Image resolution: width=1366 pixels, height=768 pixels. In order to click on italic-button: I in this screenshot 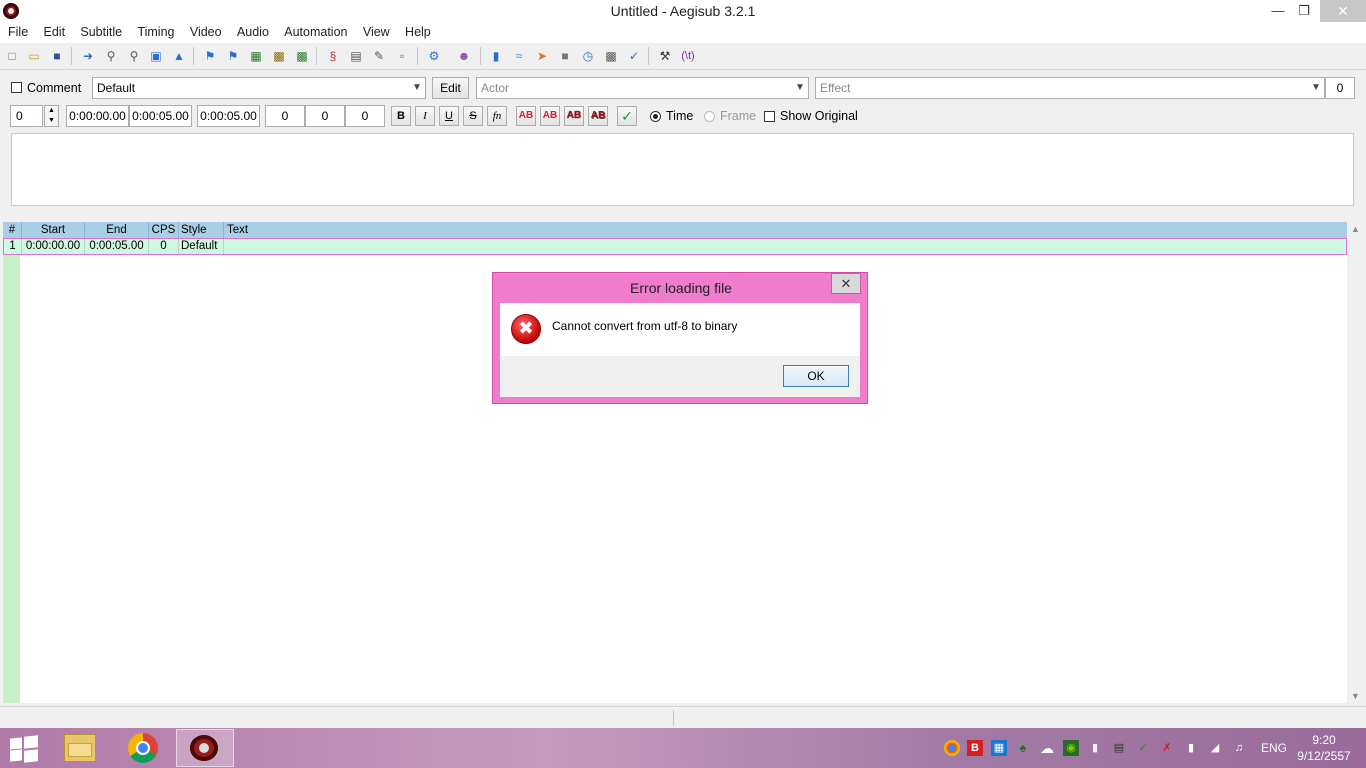, I will do `click(425, 116)`.